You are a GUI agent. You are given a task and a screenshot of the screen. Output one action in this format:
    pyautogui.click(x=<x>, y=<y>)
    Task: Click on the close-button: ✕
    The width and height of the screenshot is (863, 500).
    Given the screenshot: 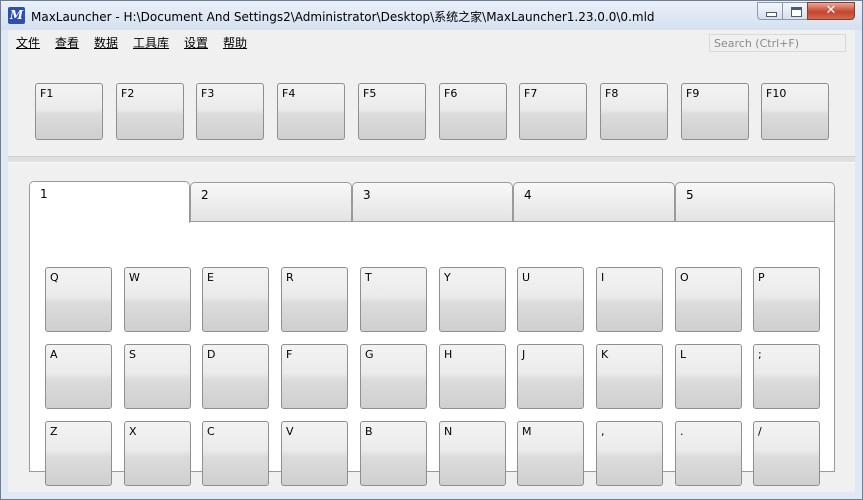 What is the action you would take?
    pyautogui.click(x=831, y=11)
    